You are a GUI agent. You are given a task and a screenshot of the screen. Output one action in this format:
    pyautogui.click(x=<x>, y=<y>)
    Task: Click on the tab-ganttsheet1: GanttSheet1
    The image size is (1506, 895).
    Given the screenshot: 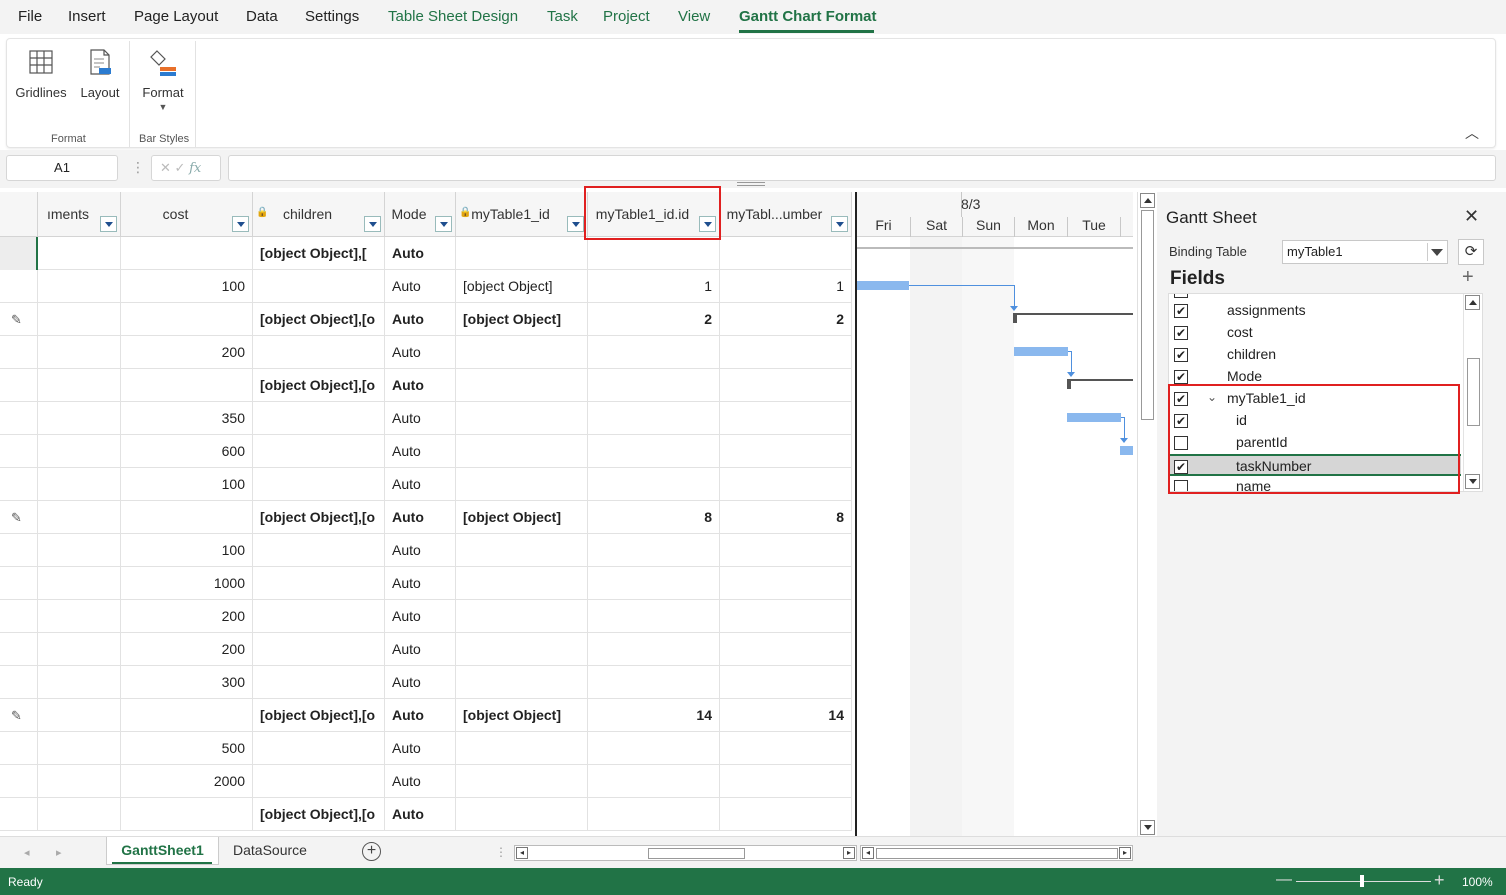 What is the action you would take?
    pyautogui.click(x=162, y=851)
    